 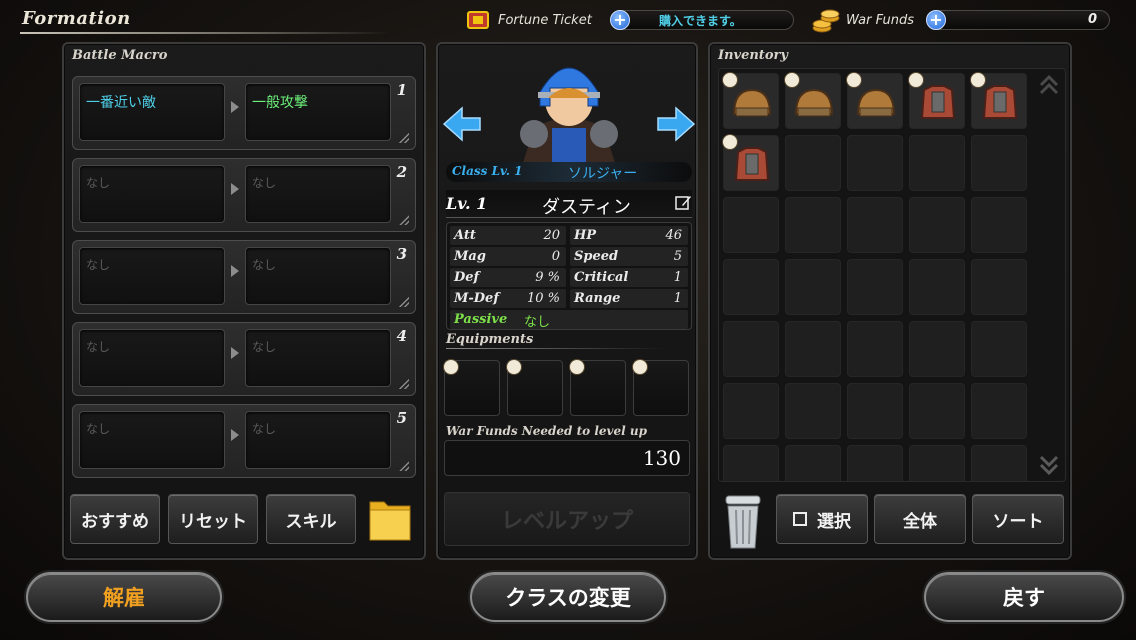 I want to click on all-filter-button: 全体, so click(x=920, y=519).